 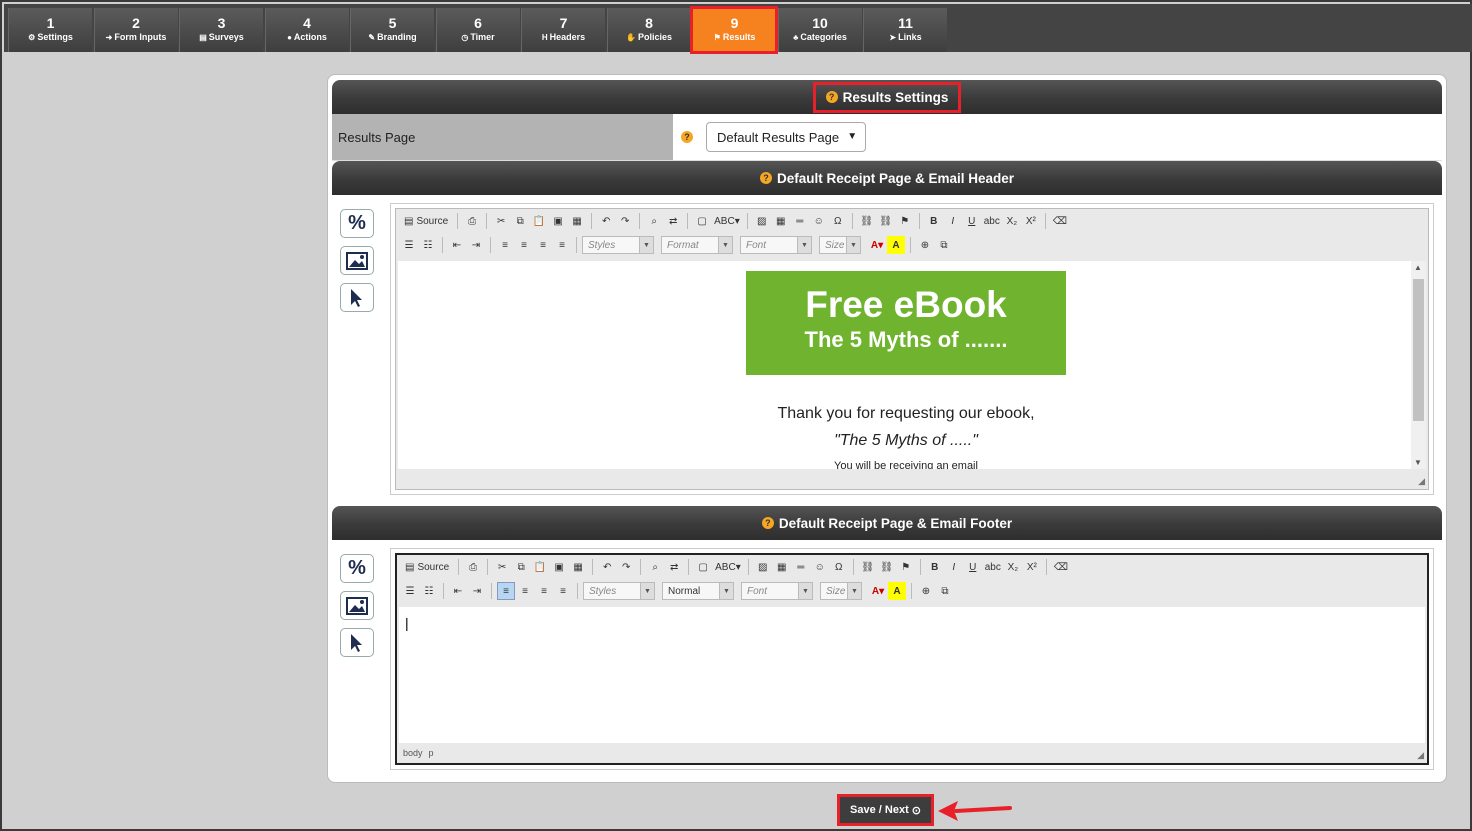 What do you see at coordinates (1012, 221) in the screenshot?
I see `subscript-icon: X₂` at bounding box center [1012, 221].